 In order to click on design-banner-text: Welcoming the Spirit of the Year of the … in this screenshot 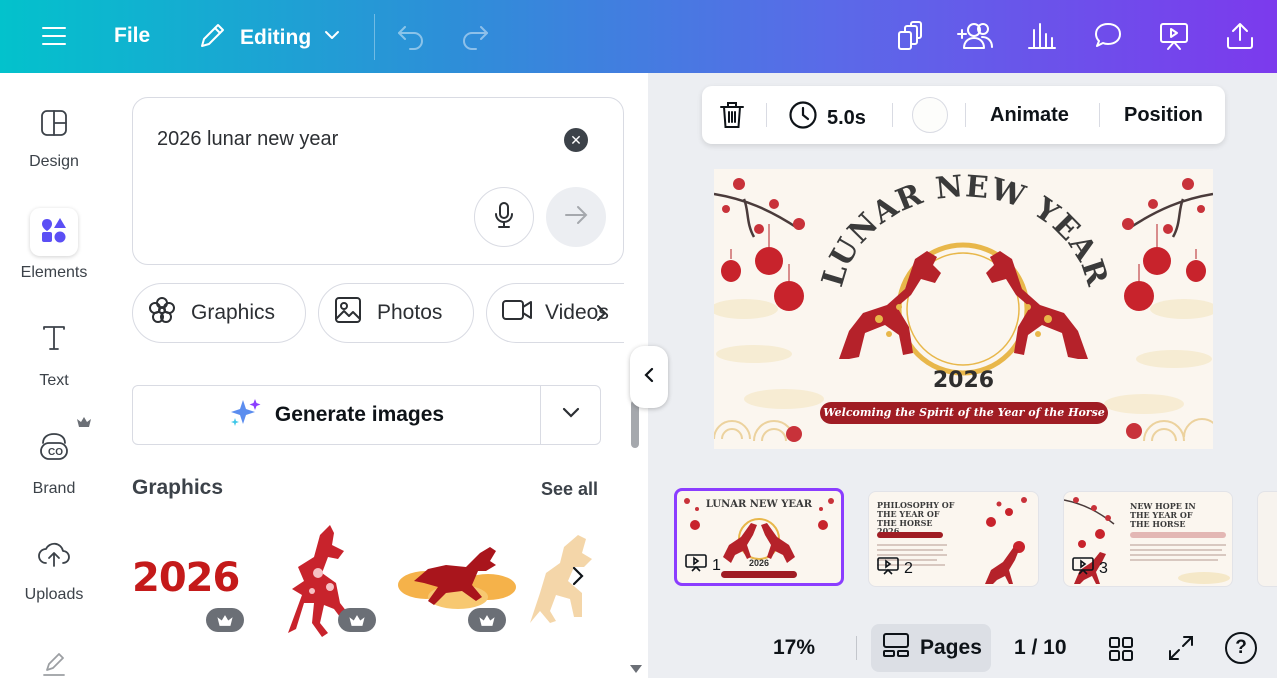, I will do `click(964, 412)`.